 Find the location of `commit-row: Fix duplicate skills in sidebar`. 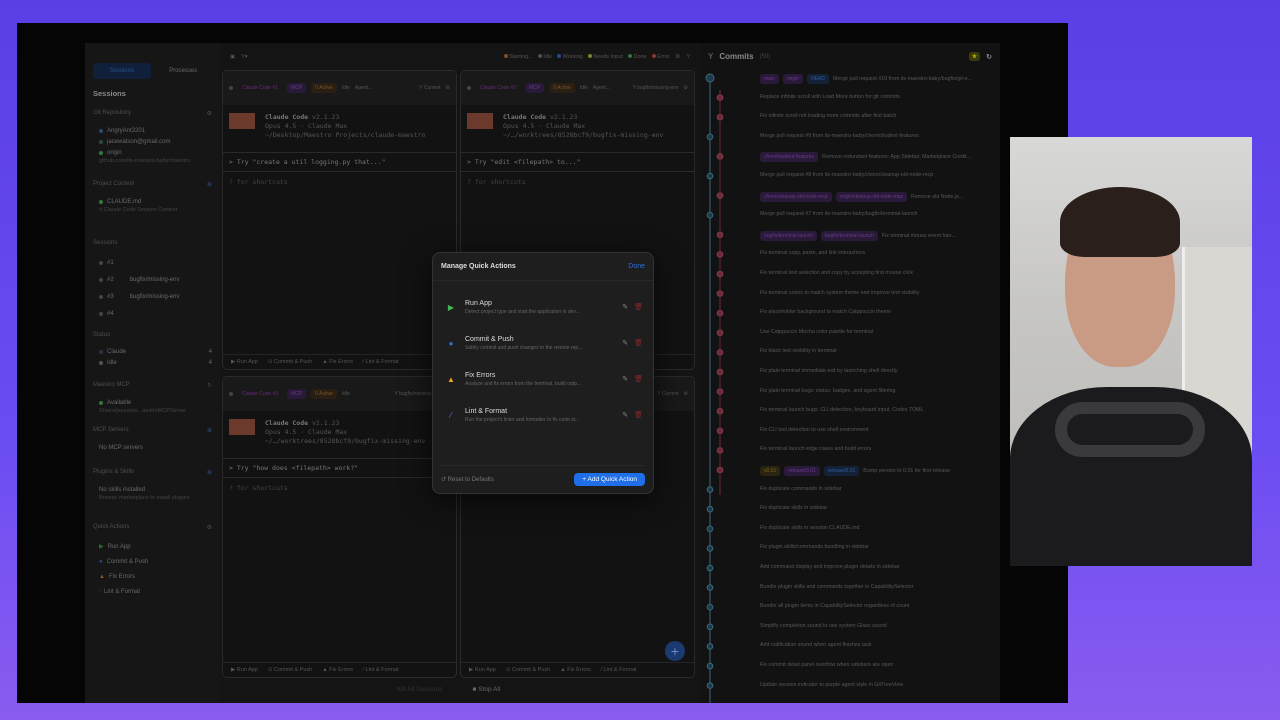

commit-row: Fix duplicate skills in sidebar is located at coordinates (793, 508).